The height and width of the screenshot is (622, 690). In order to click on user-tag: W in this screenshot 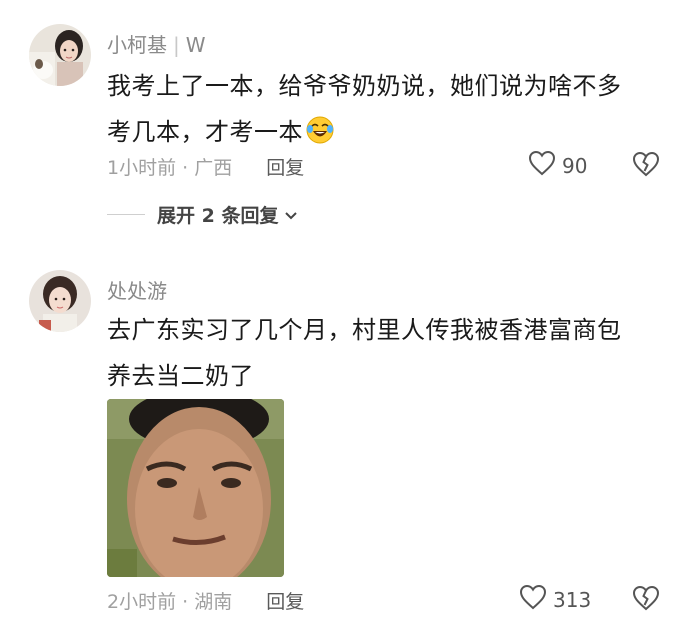, I will do `click(195, 45)`.